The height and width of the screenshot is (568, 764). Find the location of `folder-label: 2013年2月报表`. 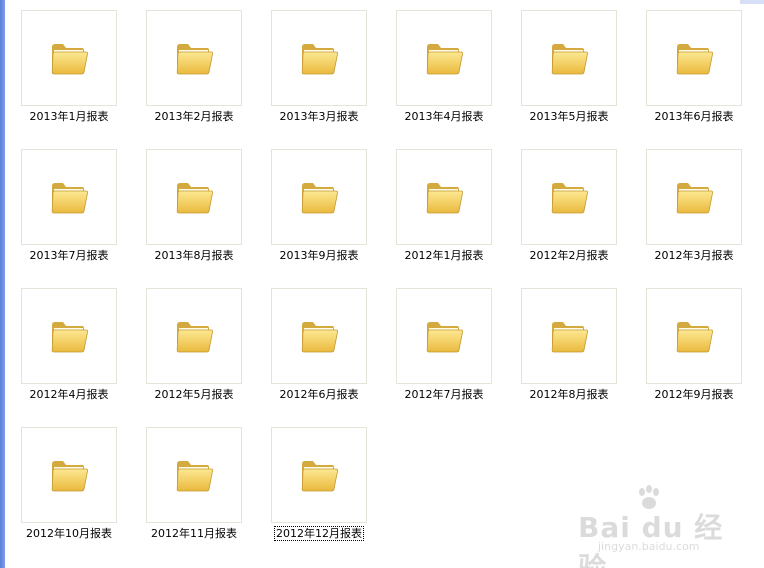

folder-label: 2013年2月报表 is located at coordinates (194, 117).